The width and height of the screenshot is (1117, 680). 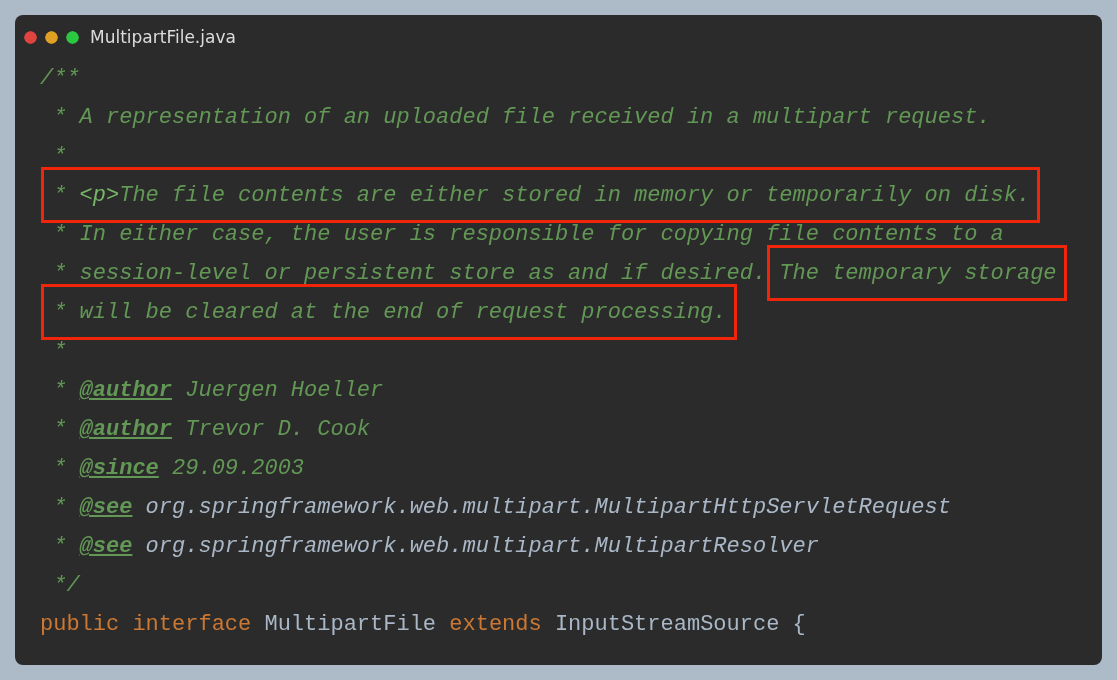 I want to click on code-line: * @see org.springframework.web.multipart.MultipartHttpServletRequest, so click(x=501, y=508).